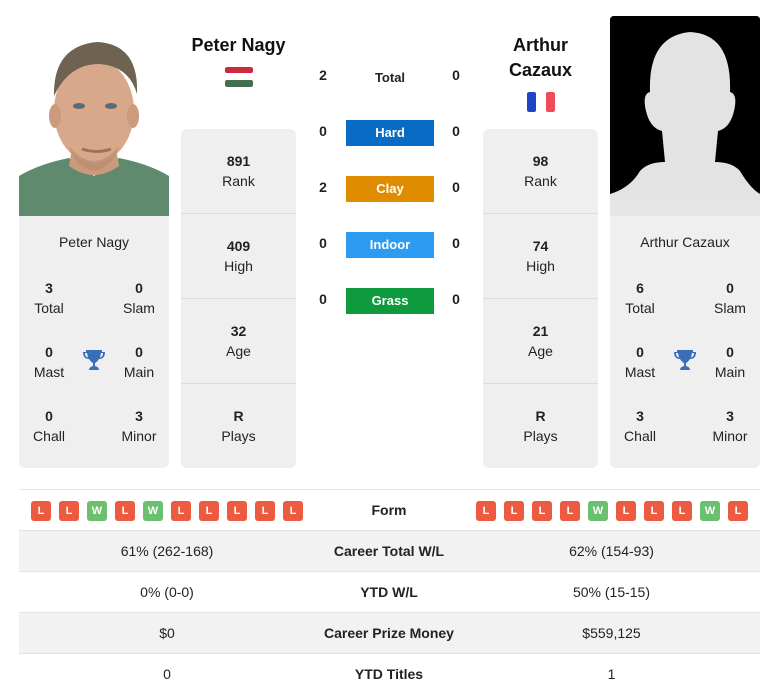 The width and height of the screenshot is (779, 699). Describe the element at coordinates (640, 362) in the screenshot. I see `titles-mast-right: 0 Mast` at that location.